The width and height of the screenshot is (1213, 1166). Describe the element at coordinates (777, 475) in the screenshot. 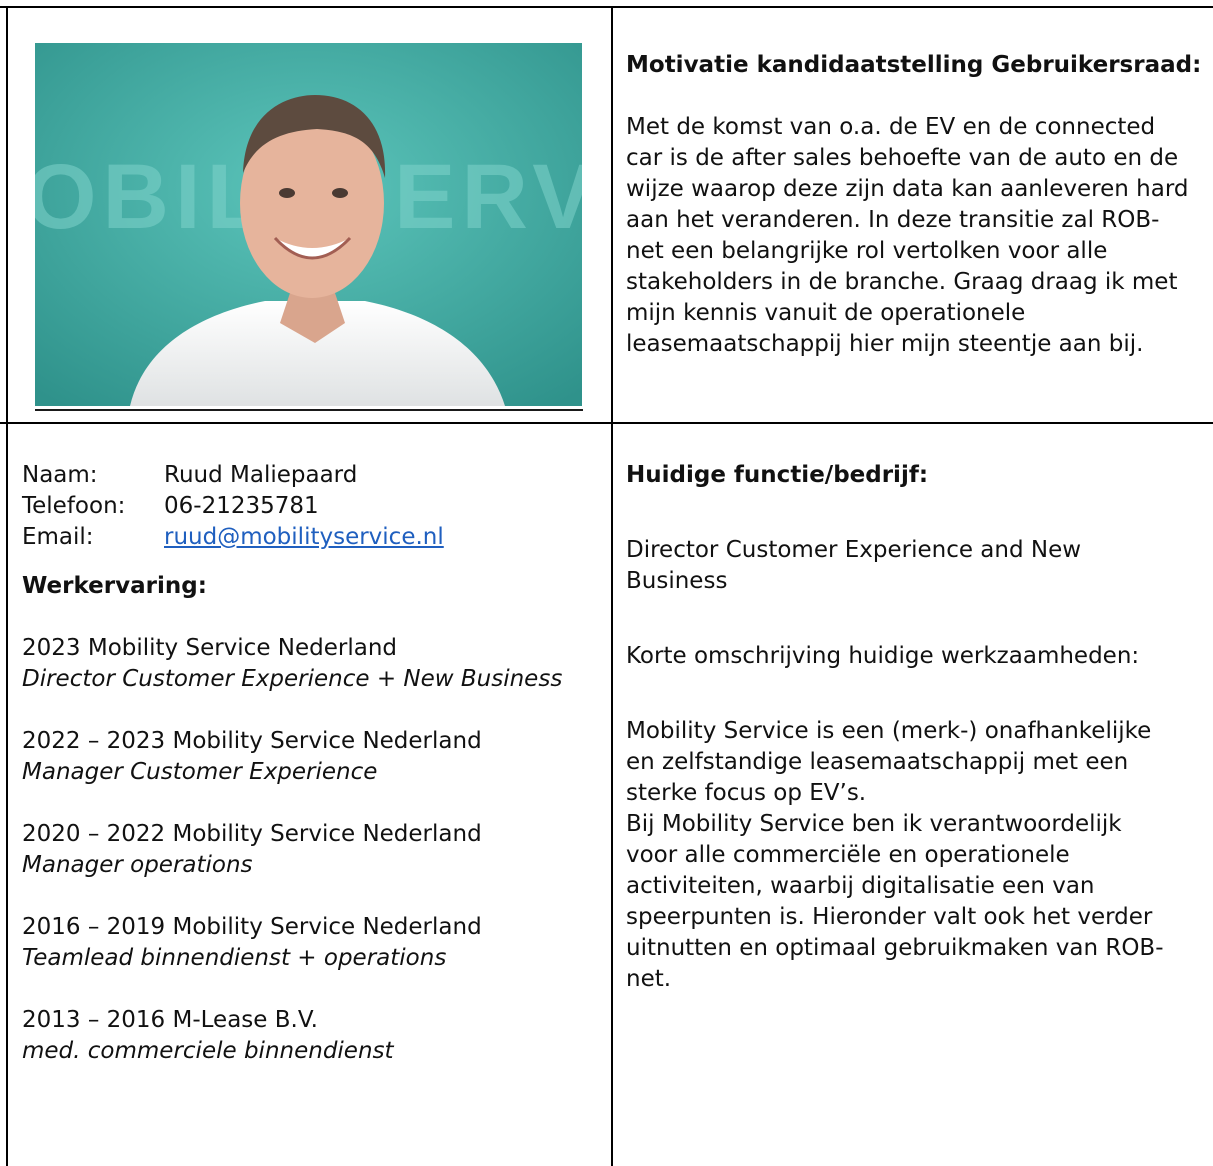

I see `current-function-title: Huidige functie/bedrijf:` at that location.